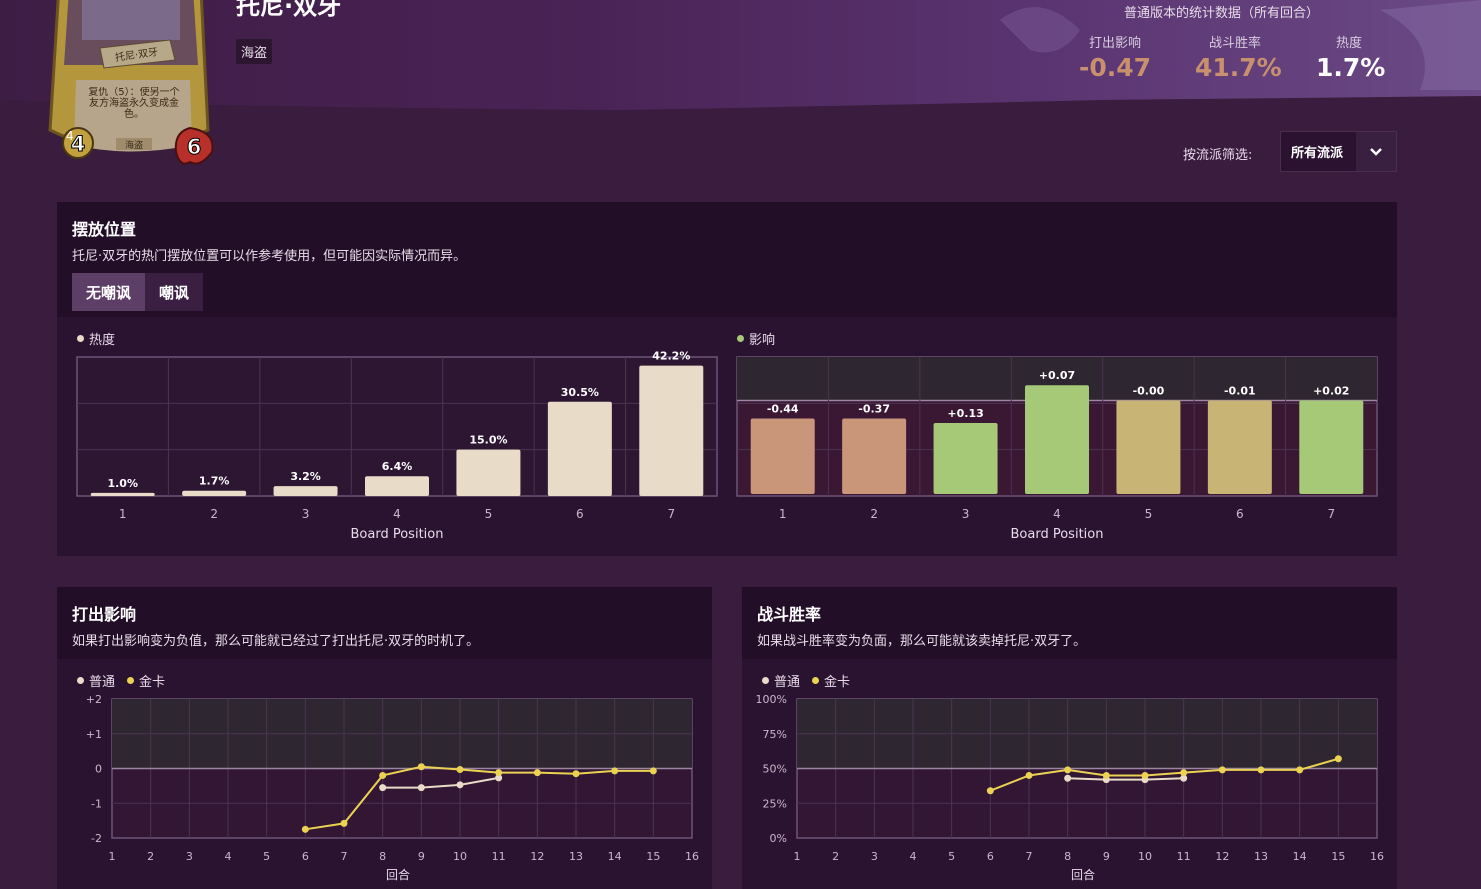 Image resolution: width=1481 pixels, height=889 pixels. I want to click on stat-value: -0.47, so click(1115, 67).